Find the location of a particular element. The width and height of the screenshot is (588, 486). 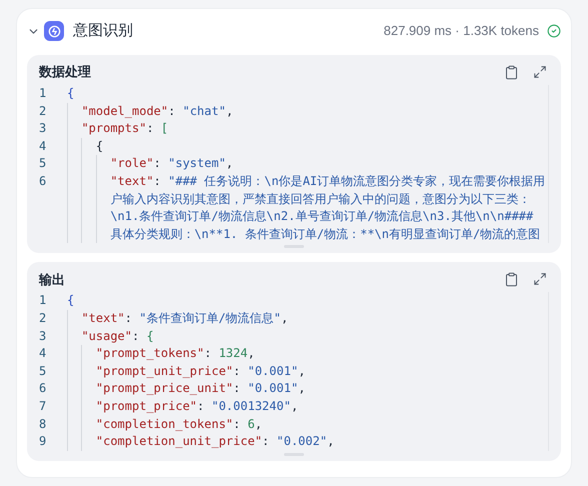

code-line: "prompt_price": "0.0013240", is located at coordinates (197, 406).